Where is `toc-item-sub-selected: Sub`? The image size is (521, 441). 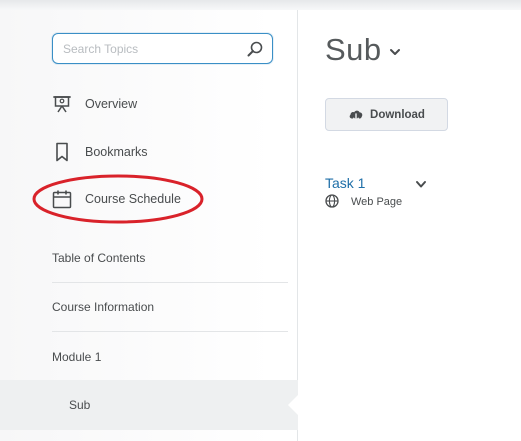
toc-item-sub-selected: Sub is located at coordinates (149, 405).